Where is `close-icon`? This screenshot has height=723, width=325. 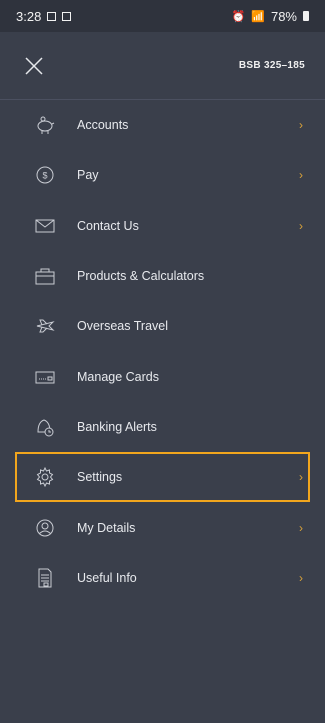 close-icon is located at coordinates (34, 65).